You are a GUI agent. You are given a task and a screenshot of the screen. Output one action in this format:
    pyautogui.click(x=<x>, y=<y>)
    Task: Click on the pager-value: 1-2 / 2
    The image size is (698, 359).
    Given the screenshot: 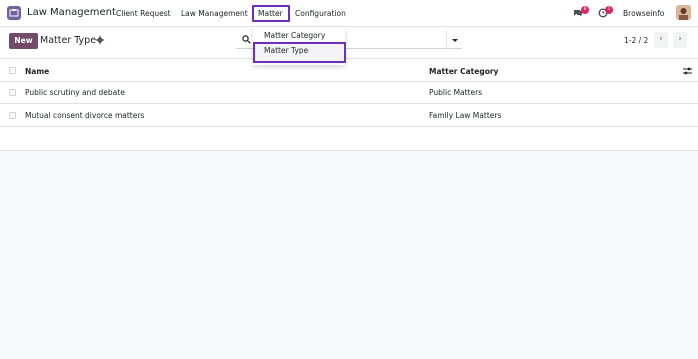 What is the action you would take?
    pyautogui.click(x=636, y=40)
    